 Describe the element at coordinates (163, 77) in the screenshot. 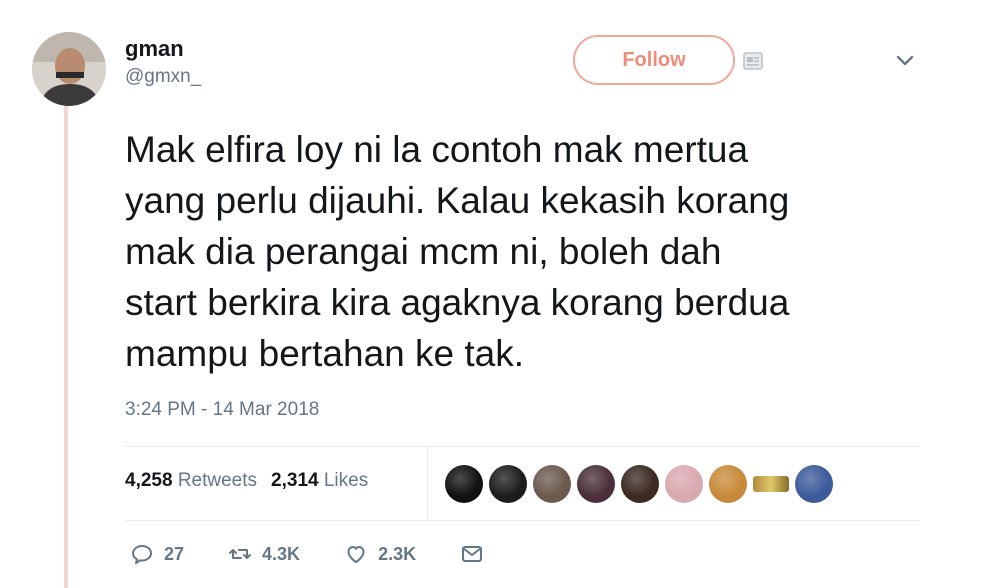

I see `user-handle: @gmxn_` at that location.